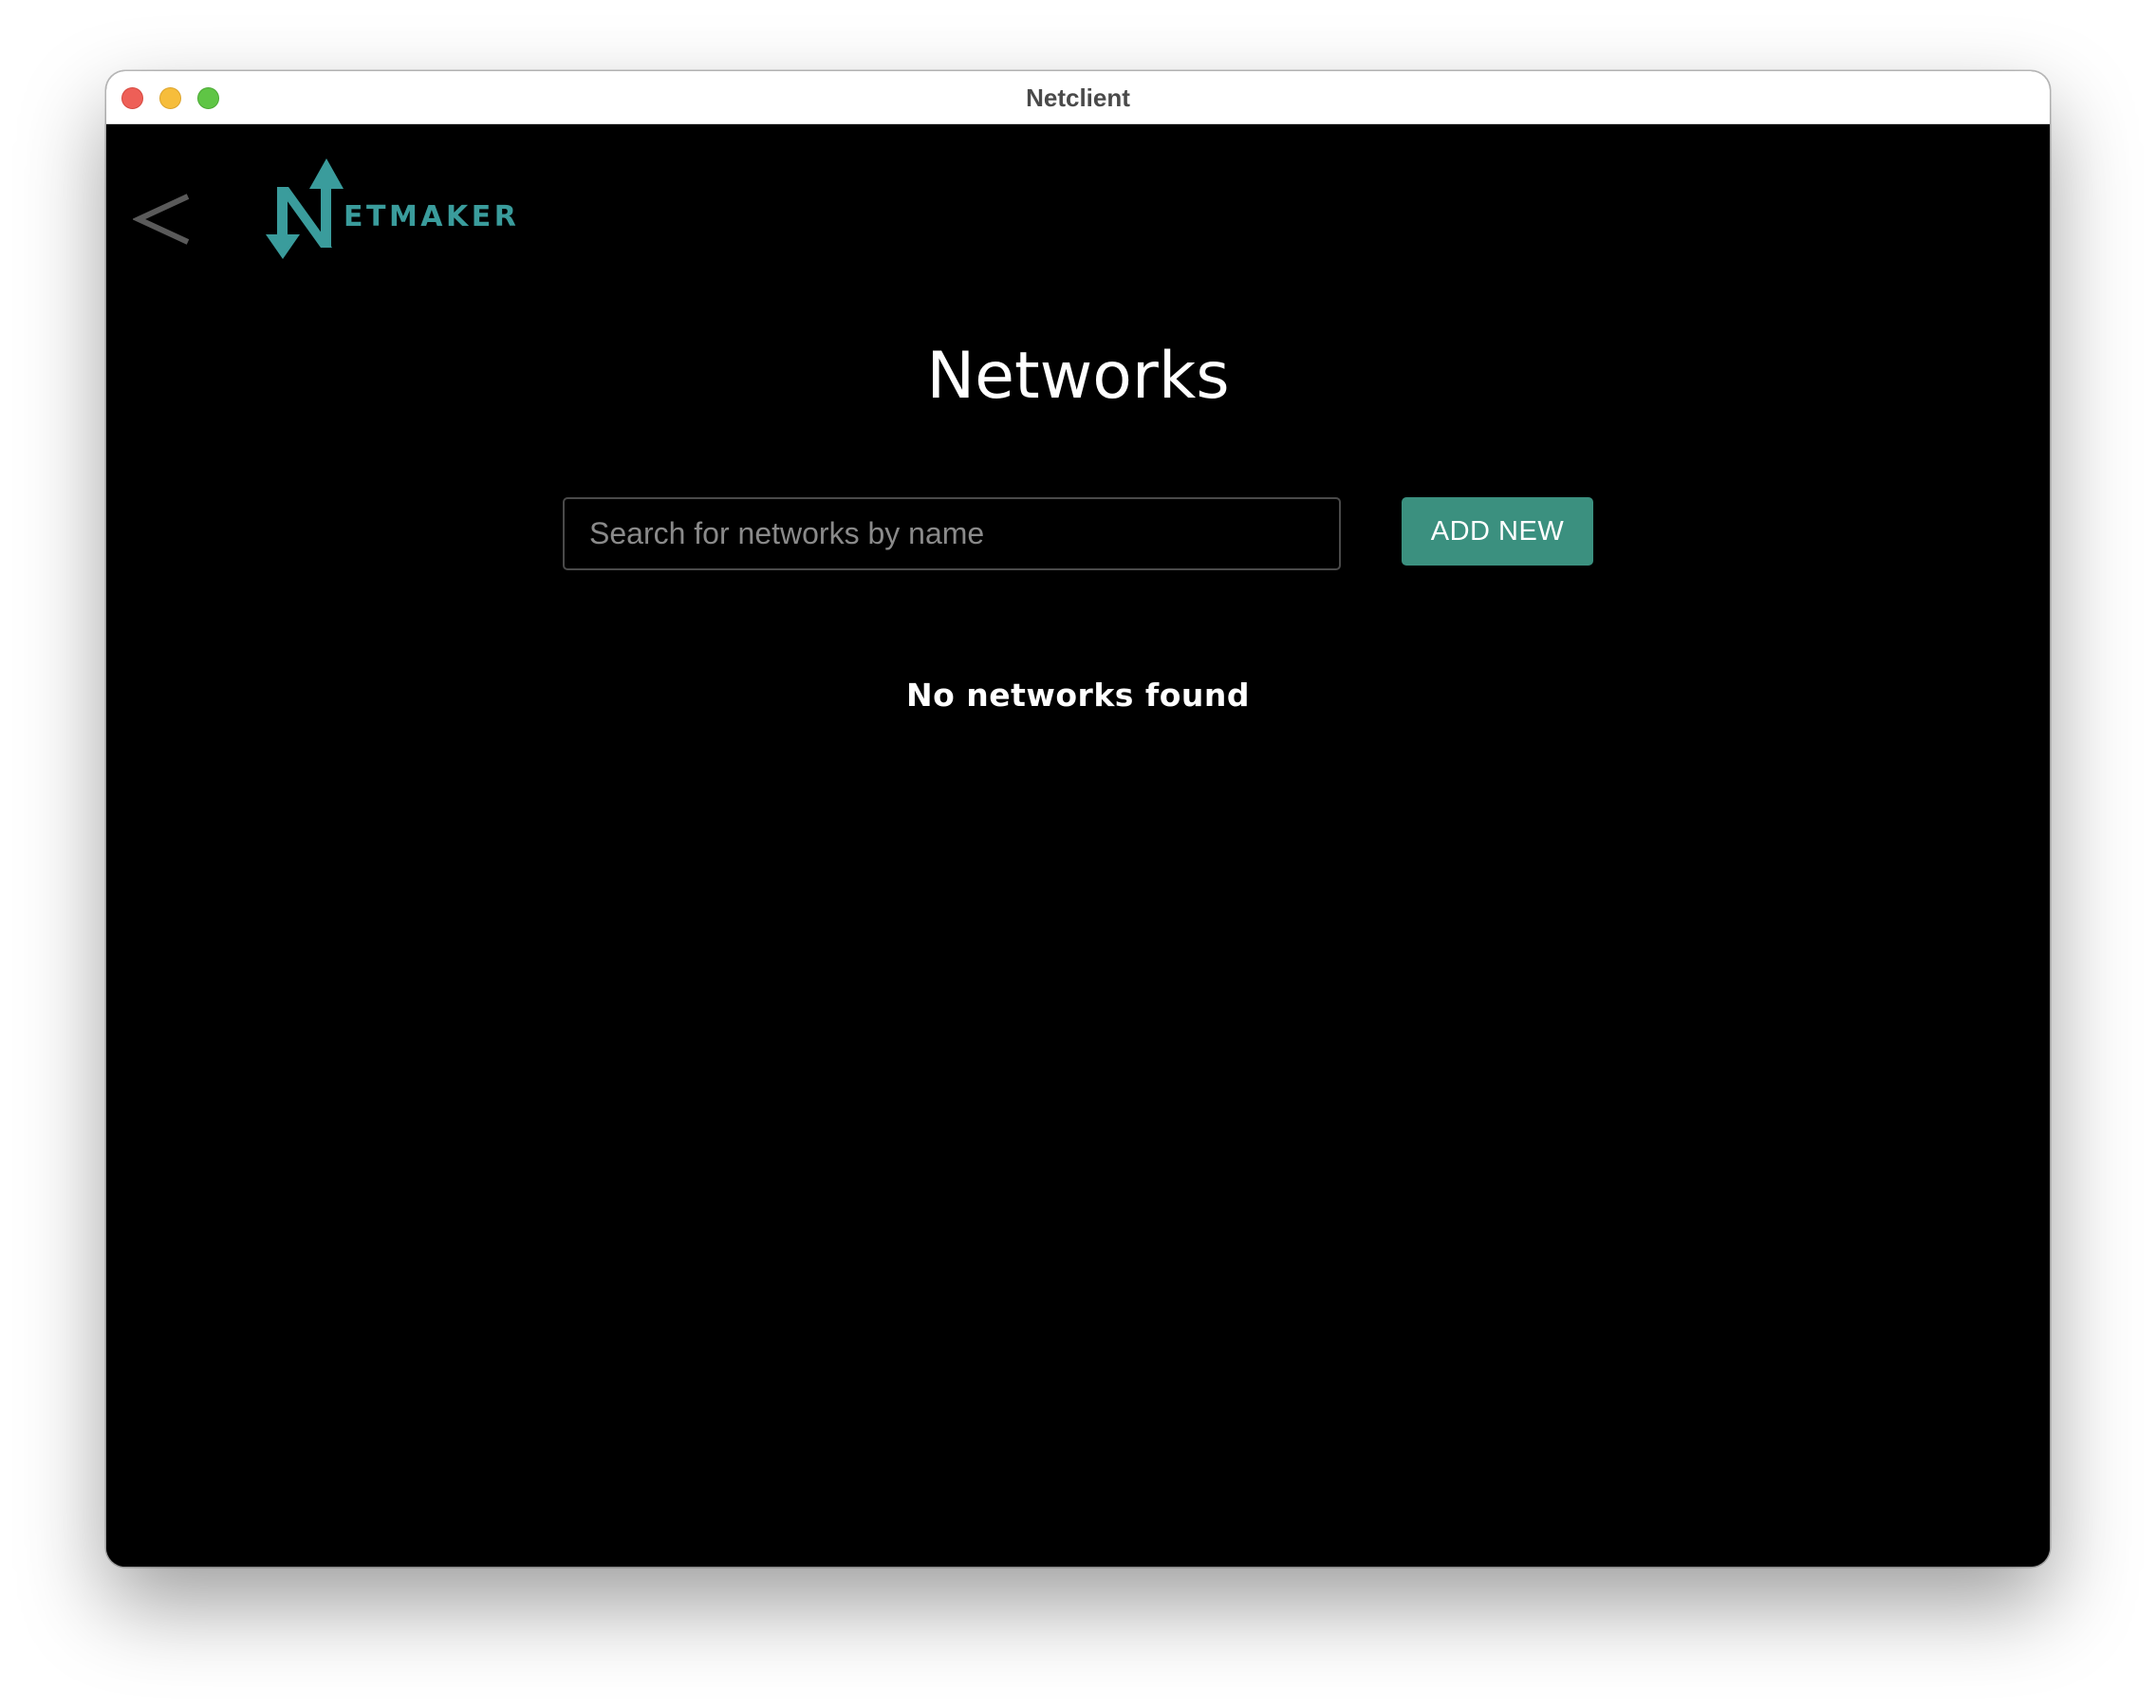 The height and width of the screenshot is (1708, 2156). I want to click on chevron-left-icon, so click(160, 220).